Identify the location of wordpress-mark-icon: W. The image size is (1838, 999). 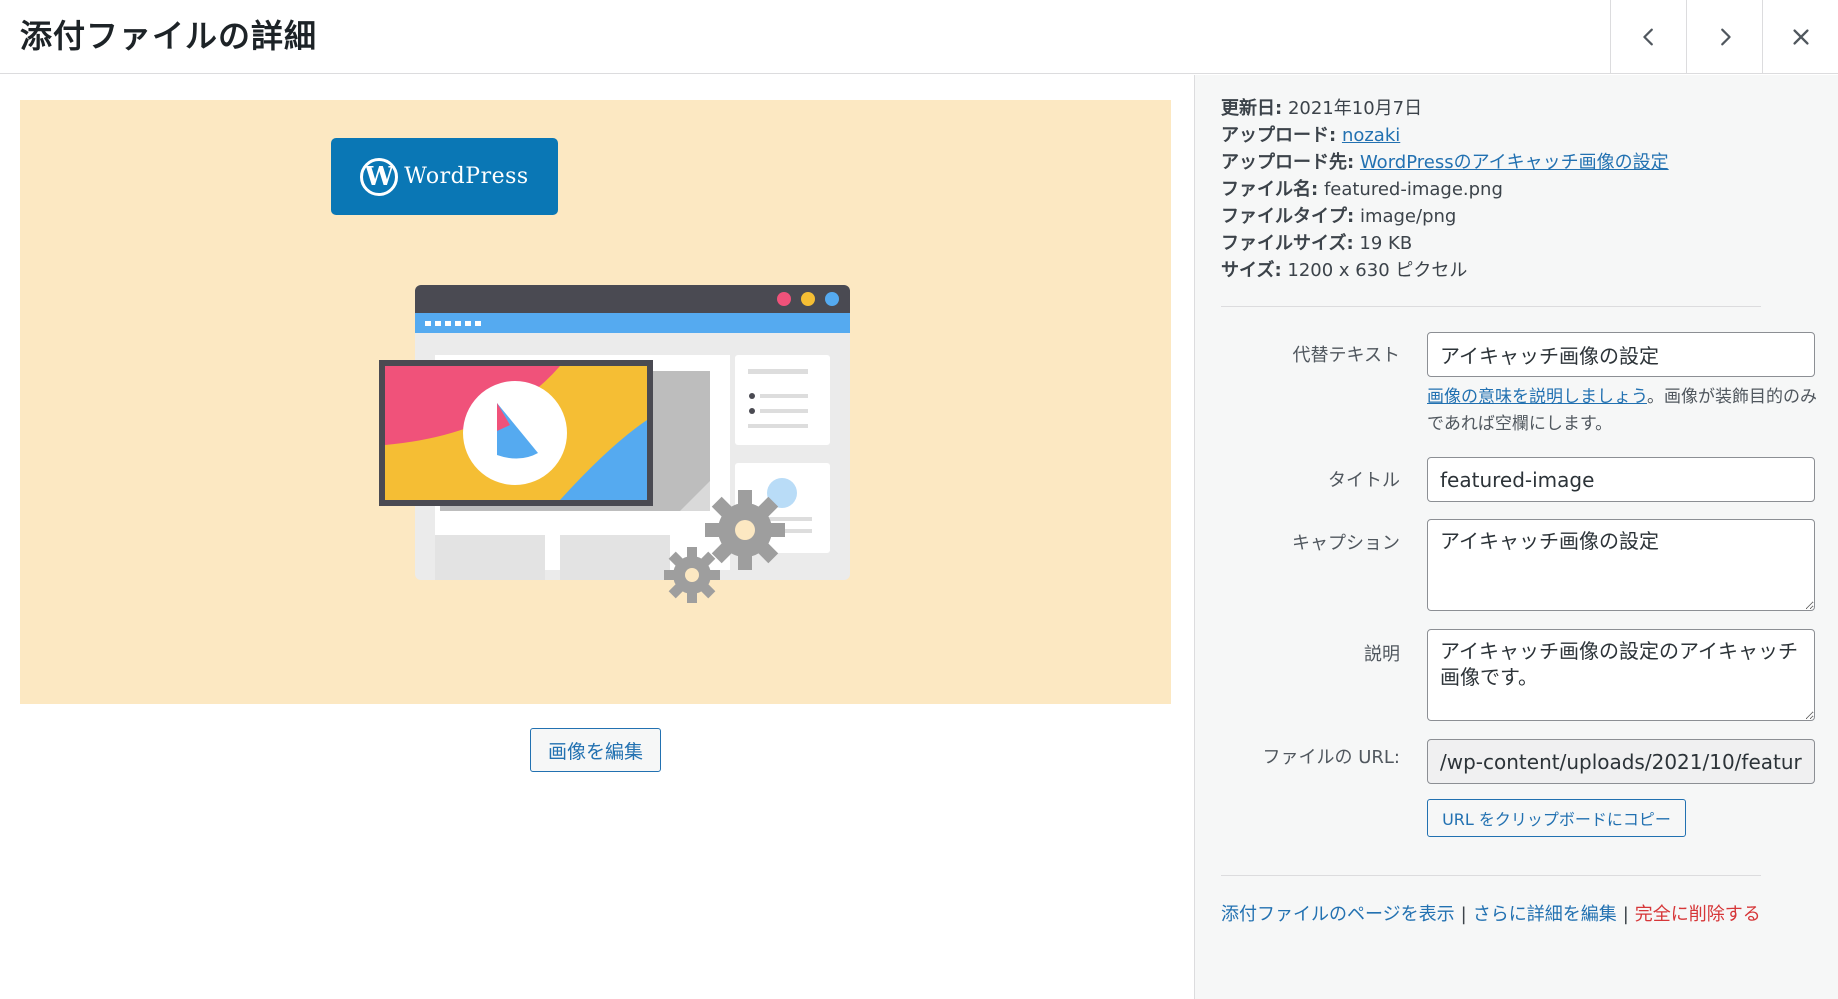
(379, 176).